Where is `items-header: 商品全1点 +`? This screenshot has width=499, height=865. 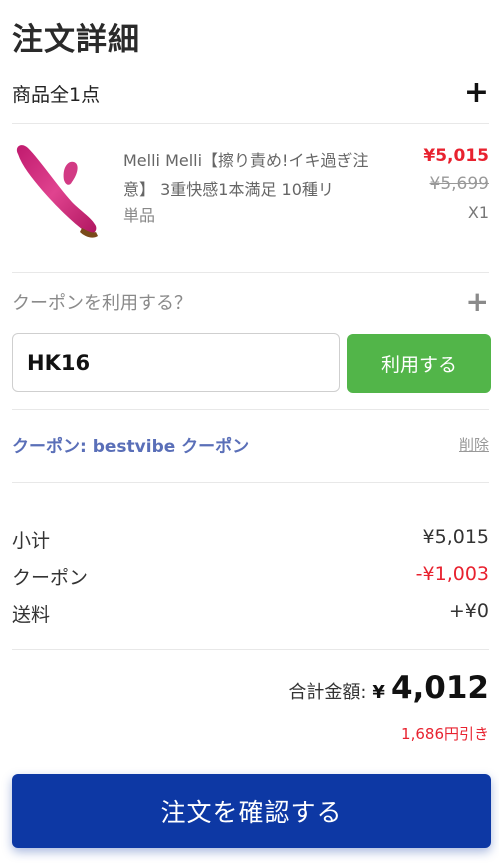 items-header: 商品全1点 + is located at coordinates (250, 93).